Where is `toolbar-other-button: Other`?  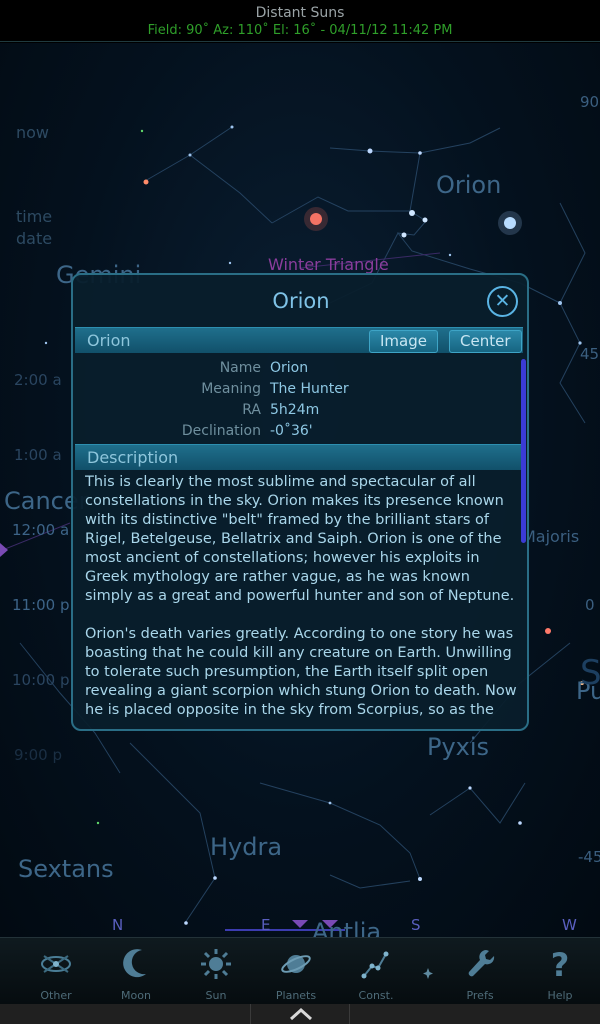
toolbar-other-button: Other is located at coordinates (56, 972).